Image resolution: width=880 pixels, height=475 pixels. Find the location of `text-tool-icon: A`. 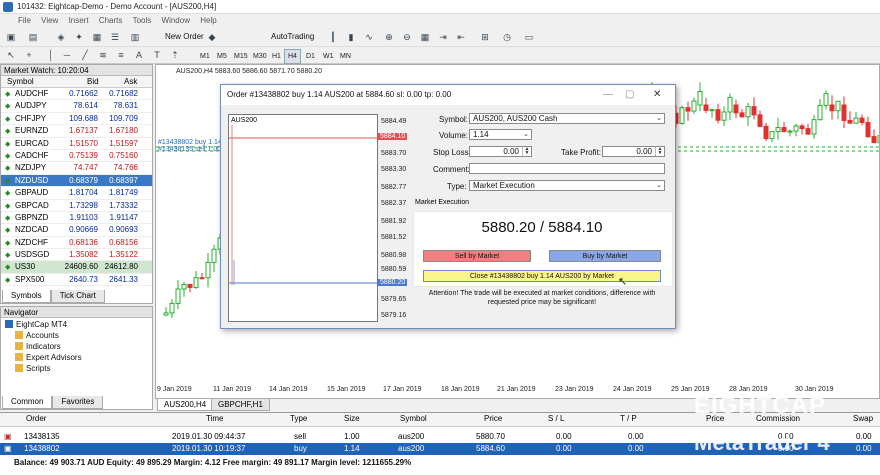

text-tool-icon: A is located at coordinates (139, 55).